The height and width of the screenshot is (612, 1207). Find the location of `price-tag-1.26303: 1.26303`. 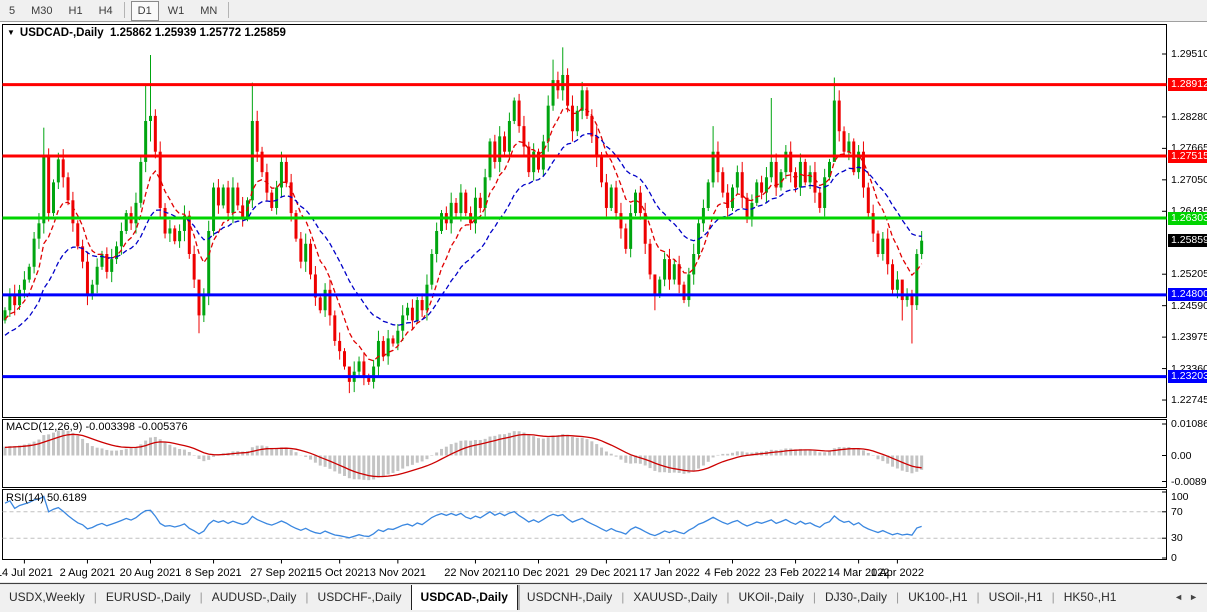

price-tag-1.26303: 1.26303 is located at coordinates (1187, 218).